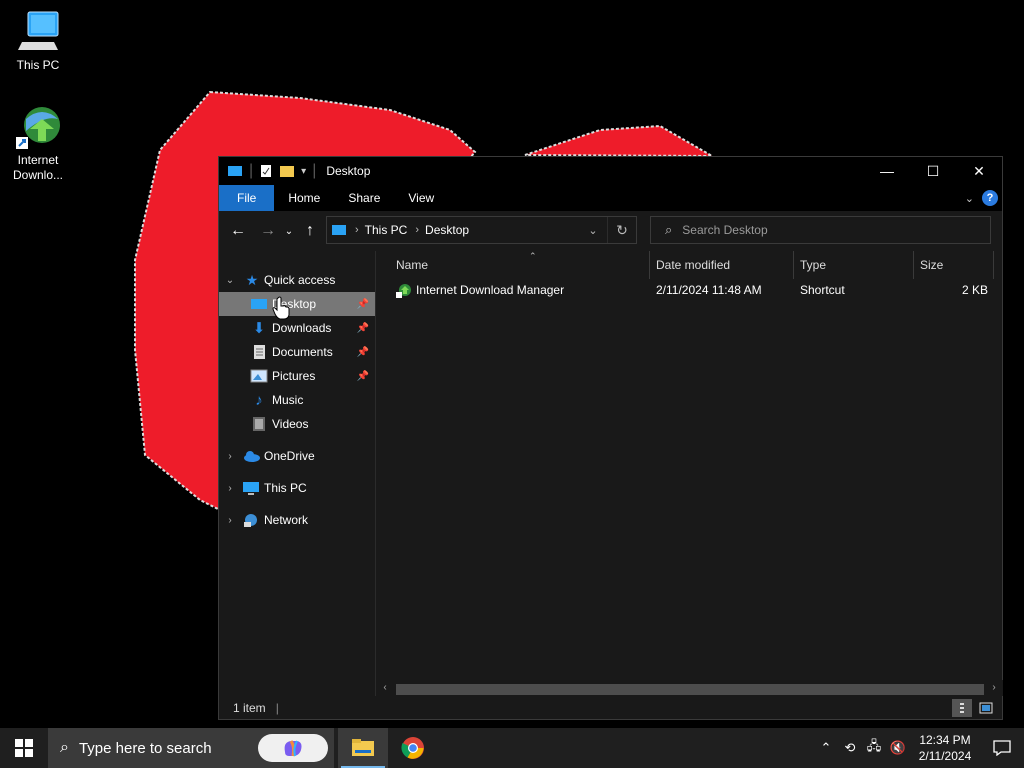 The image size is (1024, 768). Describe the element at coordinates (64, 747) in the screenshot. I see `search-icon: ⌕` at that location.